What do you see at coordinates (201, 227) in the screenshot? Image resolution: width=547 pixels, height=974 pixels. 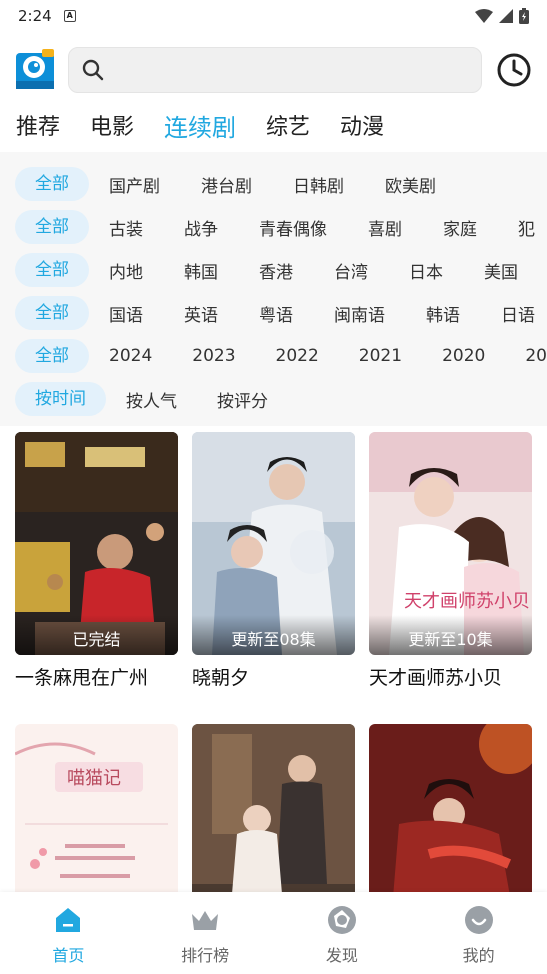 I see `filter-chip: 战争` at bounding box center [201, 227].